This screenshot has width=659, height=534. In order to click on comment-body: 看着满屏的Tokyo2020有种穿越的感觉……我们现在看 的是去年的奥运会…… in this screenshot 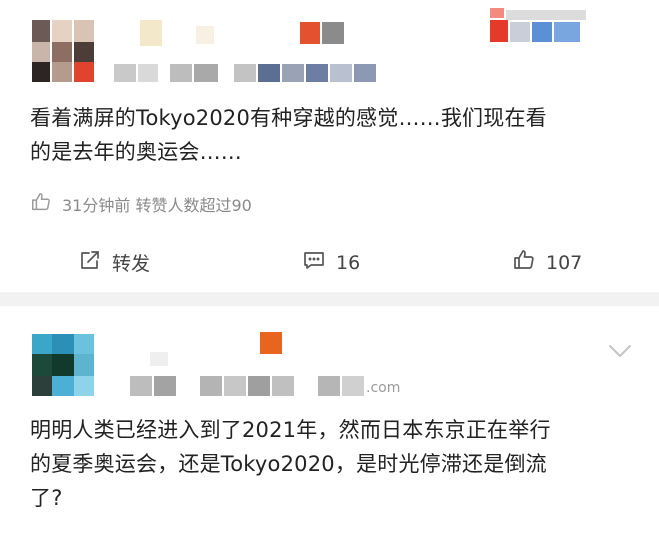, I will do `click(335, 135)`.